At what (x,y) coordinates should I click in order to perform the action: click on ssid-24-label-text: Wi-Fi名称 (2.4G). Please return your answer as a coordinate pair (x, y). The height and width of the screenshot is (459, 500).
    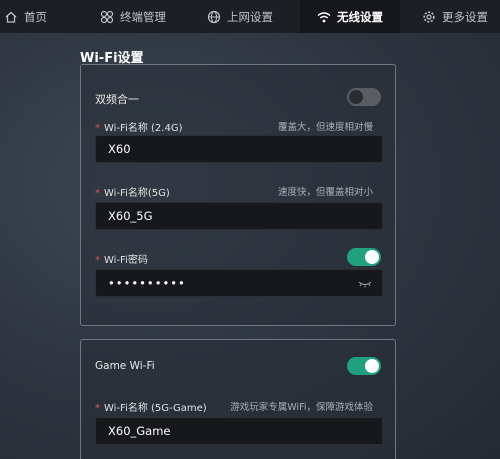
    Looking at the image, I should click on (143, 128).